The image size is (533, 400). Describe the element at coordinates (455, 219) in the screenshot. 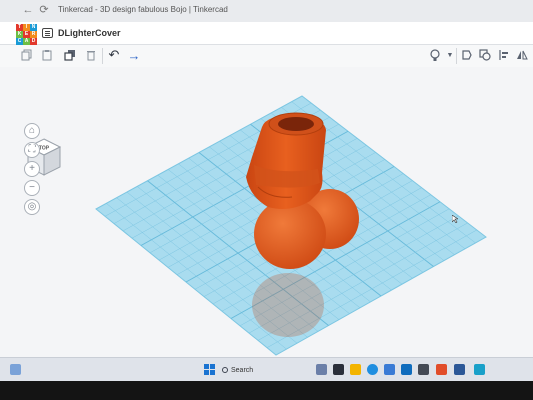

I see `mouse-cursor` at that location.